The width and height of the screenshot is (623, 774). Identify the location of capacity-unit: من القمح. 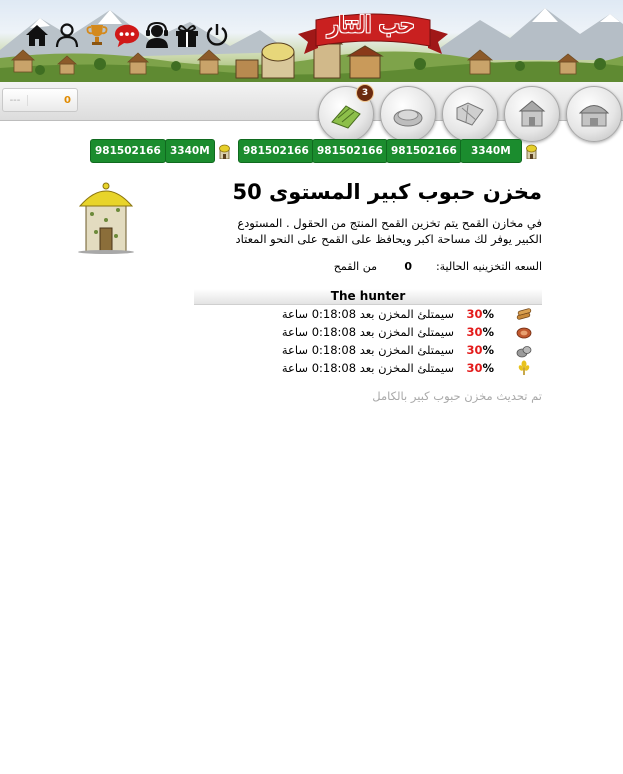
(355, 266).